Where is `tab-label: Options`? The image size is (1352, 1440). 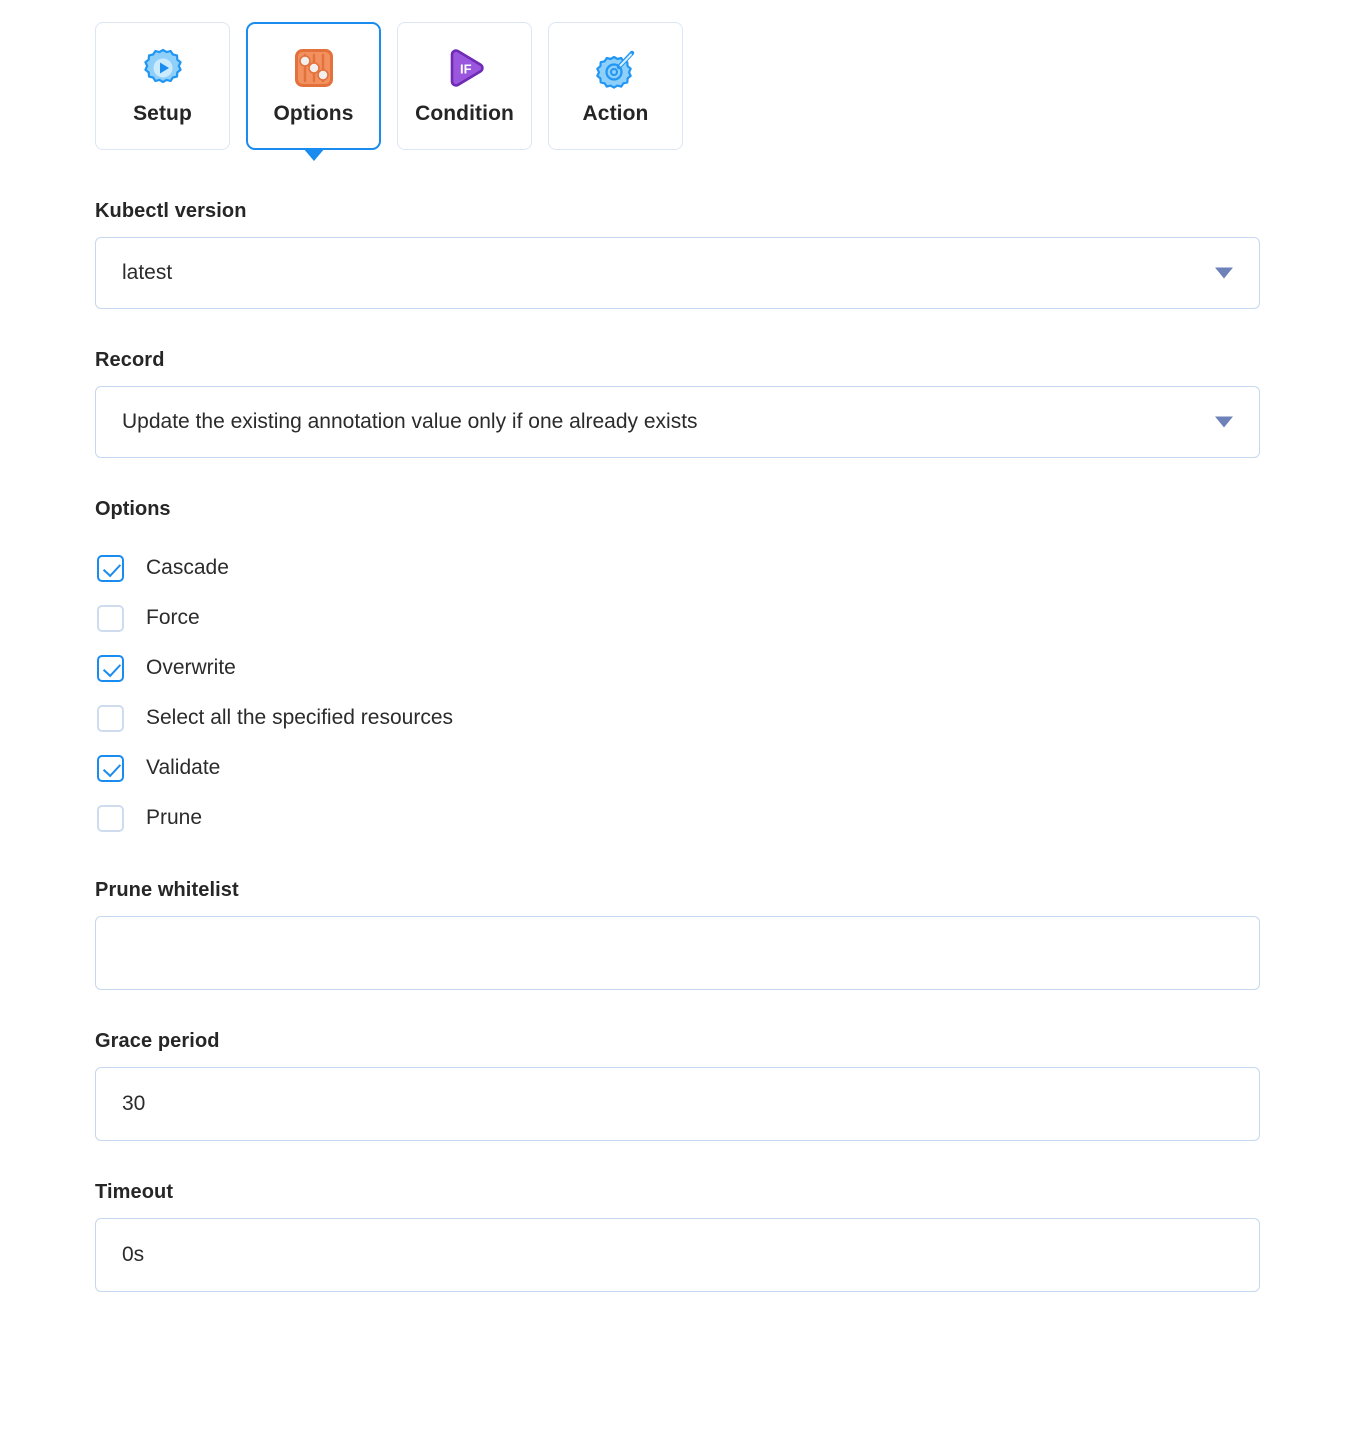 tab-label: Options is located at coordinates (313, 113).